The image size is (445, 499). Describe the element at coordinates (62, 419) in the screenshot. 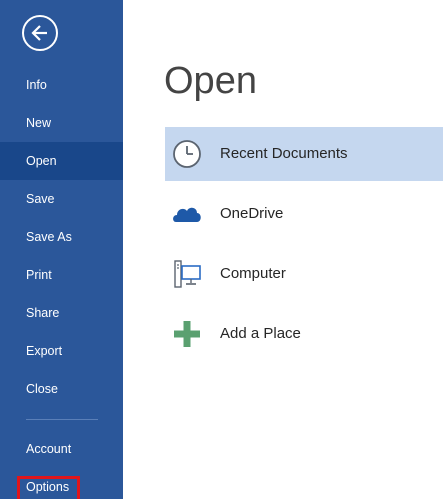

I see `nav-divider` at that location.